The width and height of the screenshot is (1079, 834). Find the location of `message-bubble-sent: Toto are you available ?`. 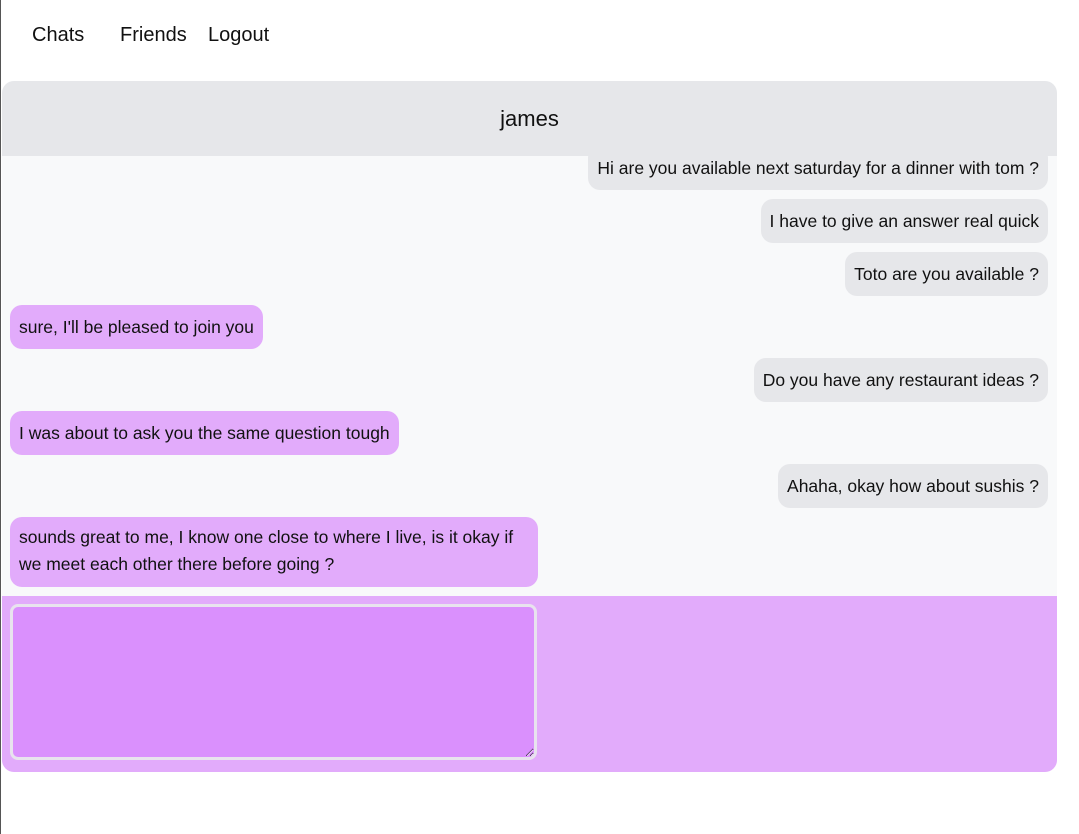

message-bubble-sent: Toto are you available ? is located at coordinates (946, 274).